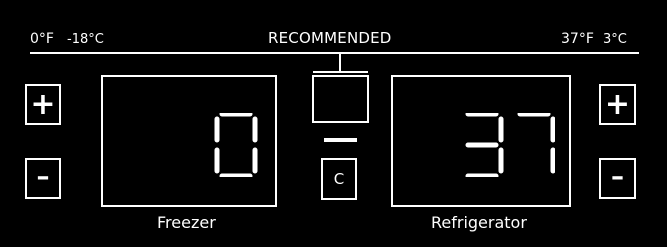 The image size is (667, 247). I want to click on freezer-plus-button: +, so click(43, 104).